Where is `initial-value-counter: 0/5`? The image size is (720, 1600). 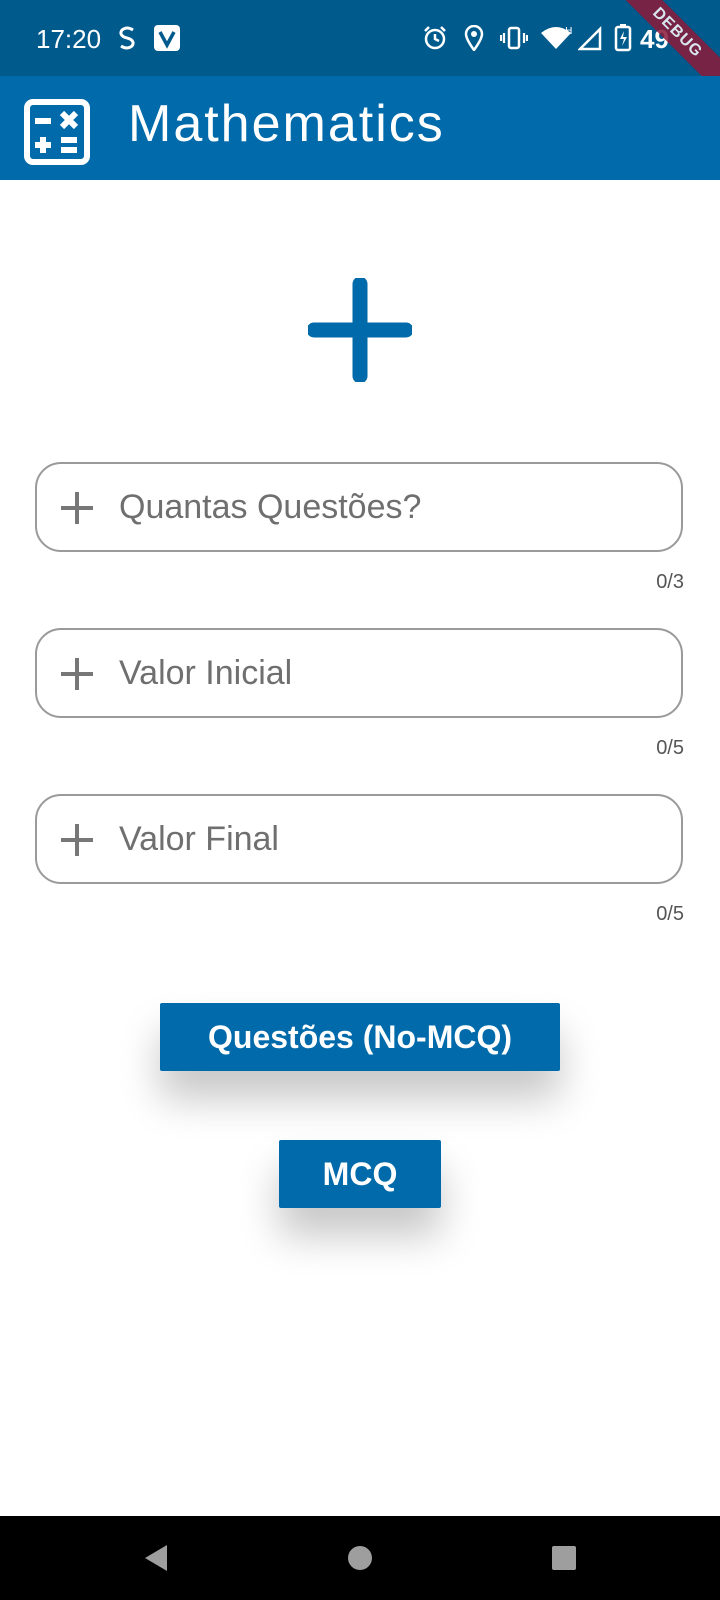 initial-value-counter: 0/5 is located at coordinates (670, 748).